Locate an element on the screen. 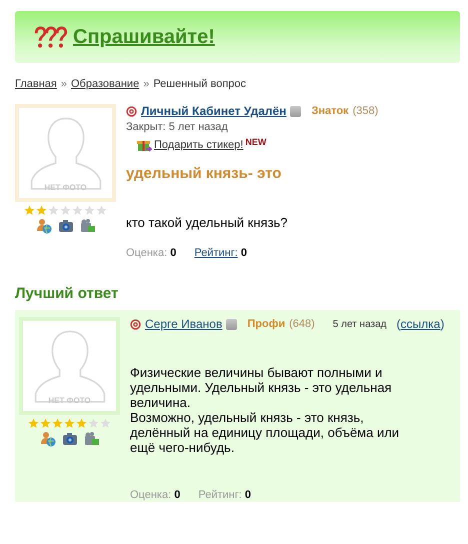 This screenshot has width=468, height=544. best-answer-heading: Лучший ответ is located at coordinates (67, 293).